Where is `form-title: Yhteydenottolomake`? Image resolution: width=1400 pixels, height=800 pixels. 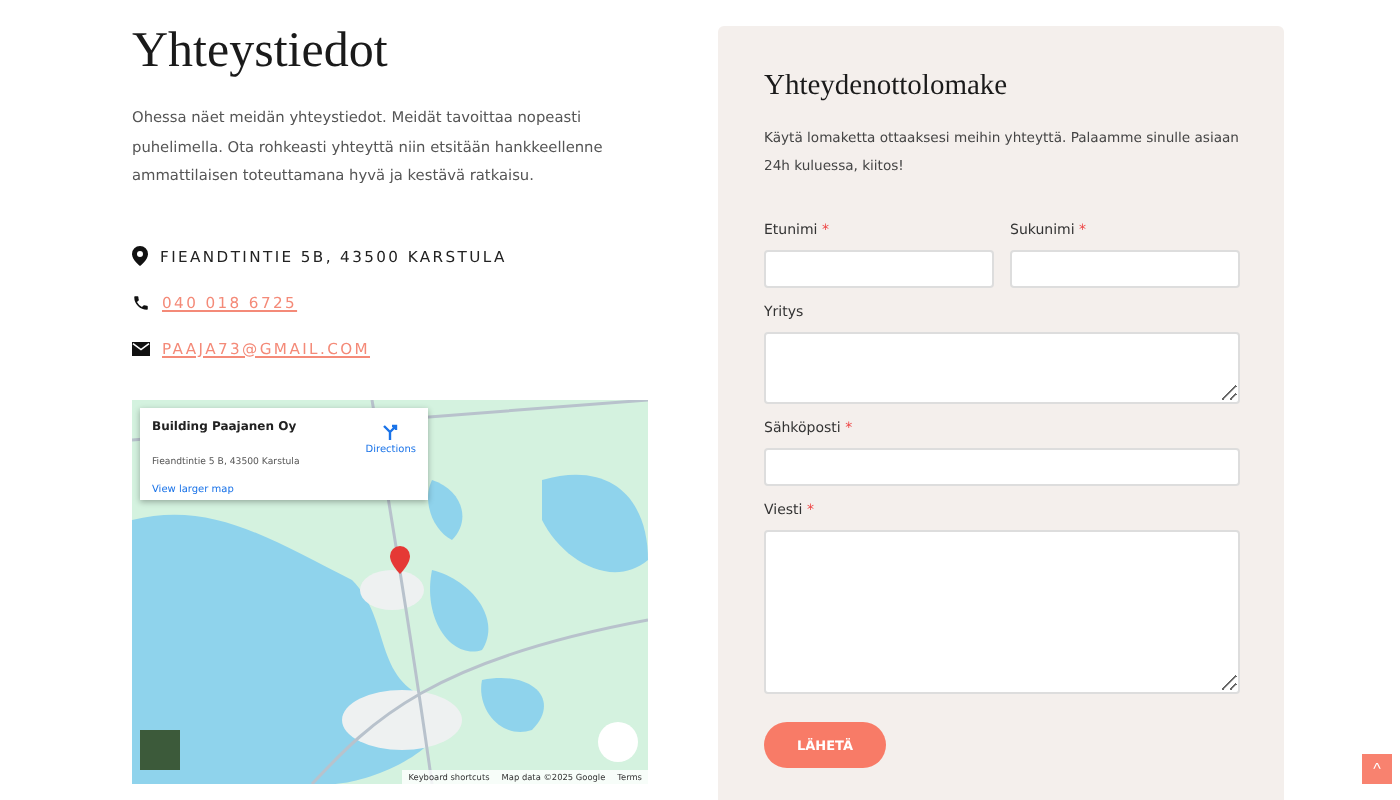
form-title: Yhteydenottolomake is located at coordinates (887, 87).